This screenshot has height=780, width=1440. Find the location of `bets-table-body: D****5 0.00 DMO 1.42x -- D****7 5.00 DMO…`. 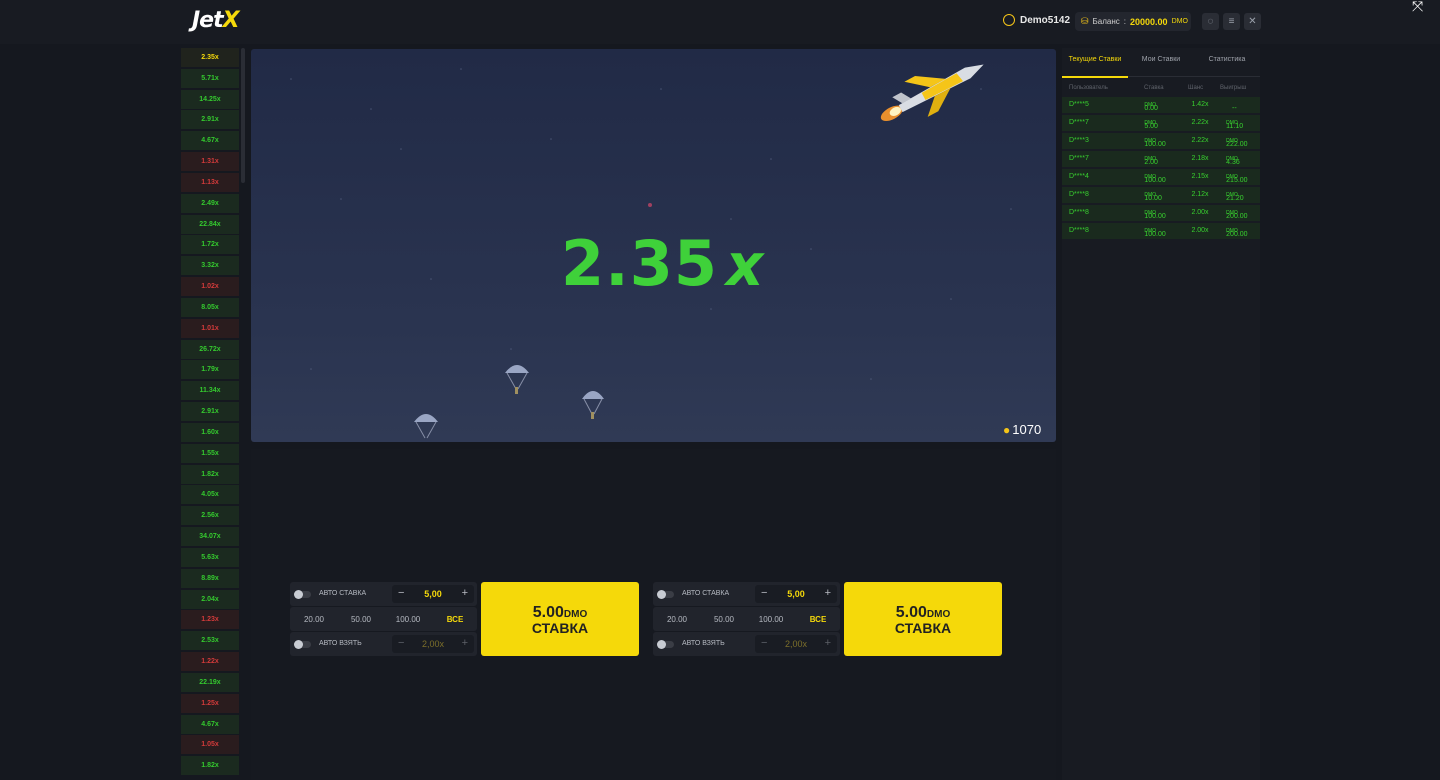

bets-table-body: D****5 0.00 DMO 1.42x -- D****7 5.00 DMO… is located at coordinates (1161, 168).